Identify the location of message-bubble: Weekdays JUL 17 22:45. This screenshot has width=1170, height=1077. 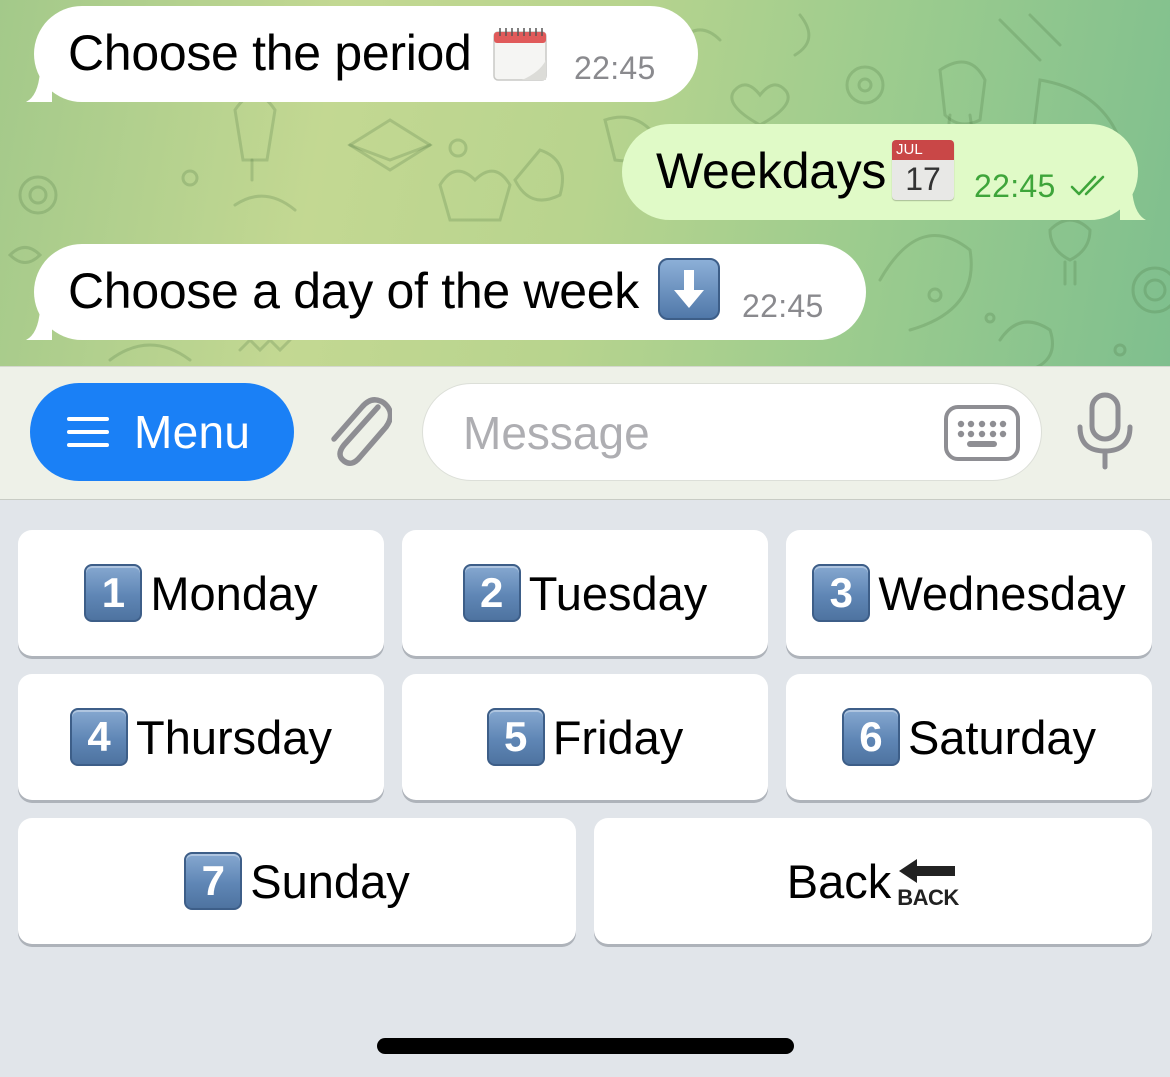
(884, 172).